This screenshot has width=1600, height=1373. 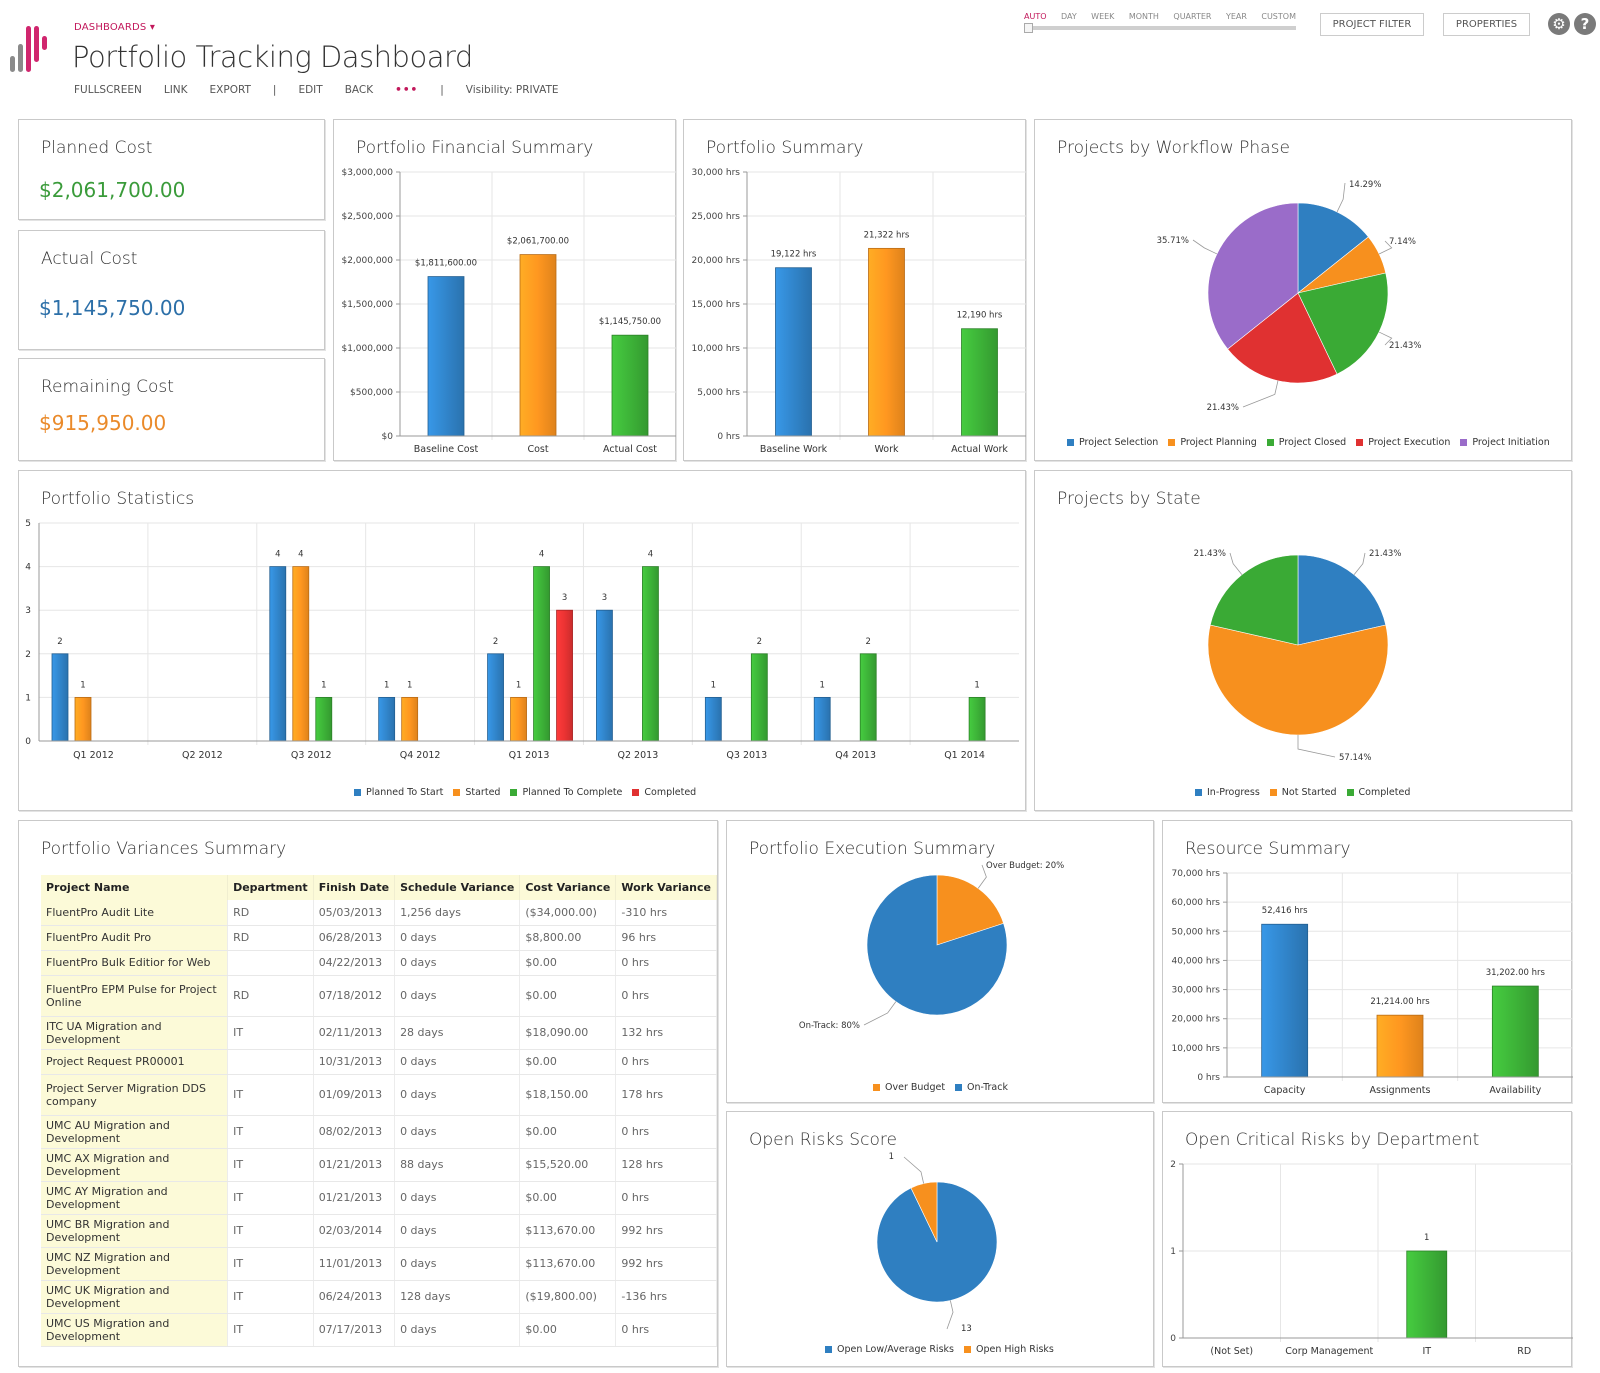 What do you see at coordinates (1160, 16) in the screenshot?
I see `timescale-options: AUTO DAY WEEK MONTH QUARTER YEAR CUSTOM` at bounding box center [1160, 16].